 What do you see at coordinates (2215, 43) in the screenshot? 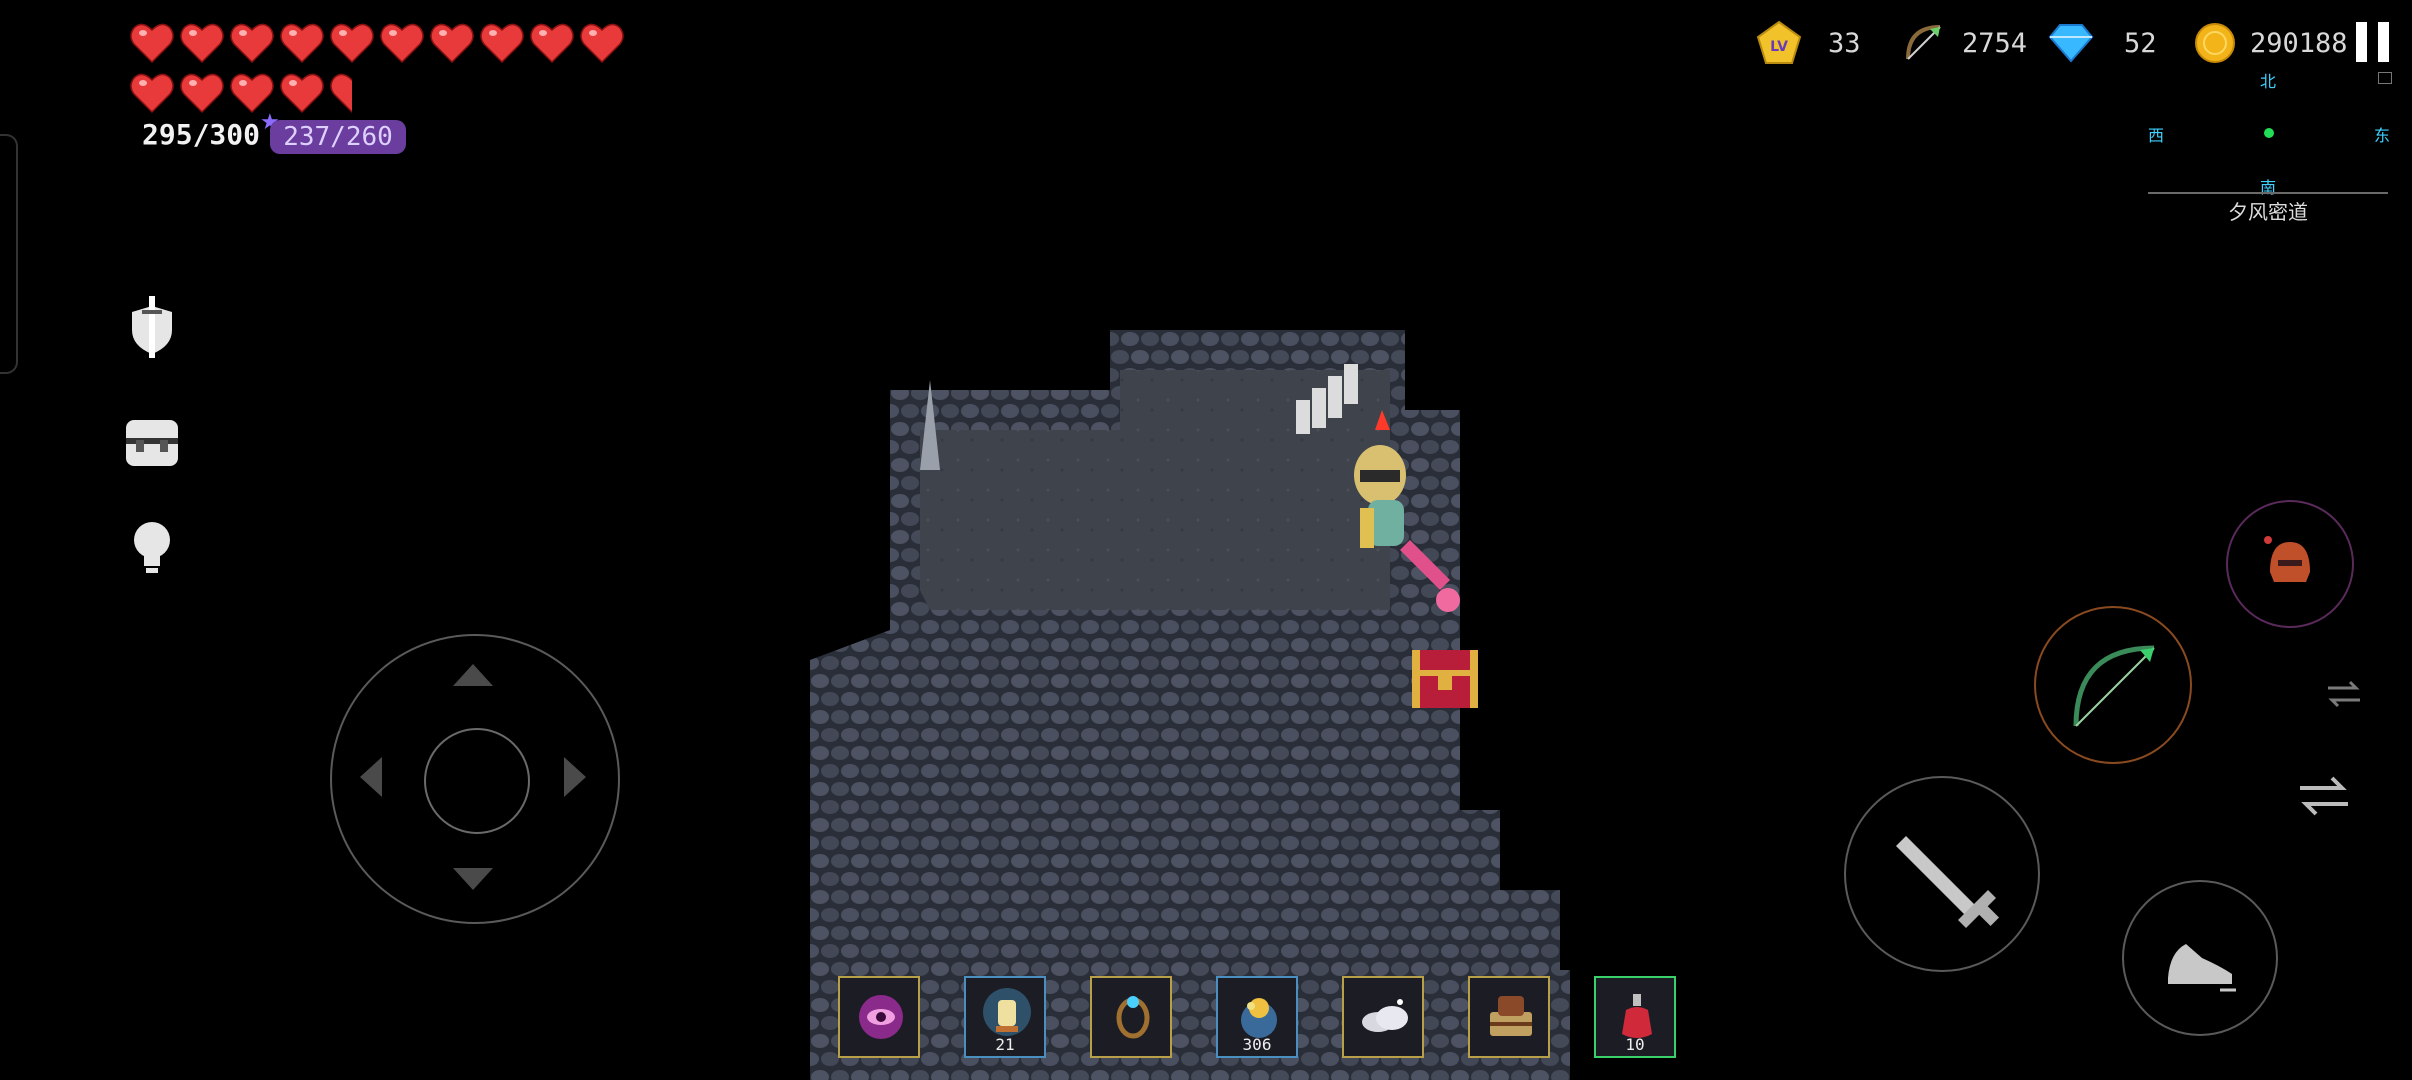
I see `gold-coin-icon` at bounding box center [2215, 43].